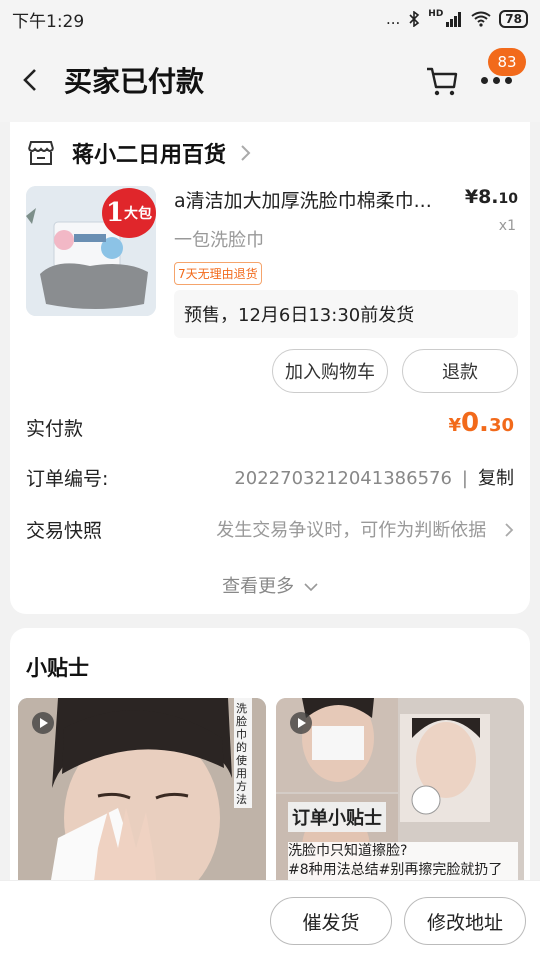 This screenshot has width=540, height=960. Describe the element at coordinates (403, 861) in the screenshot. I see `video-caption: 洗脸巾只知道擦脸? #8种用法总结#别再擦完脸就扔了` at that location.